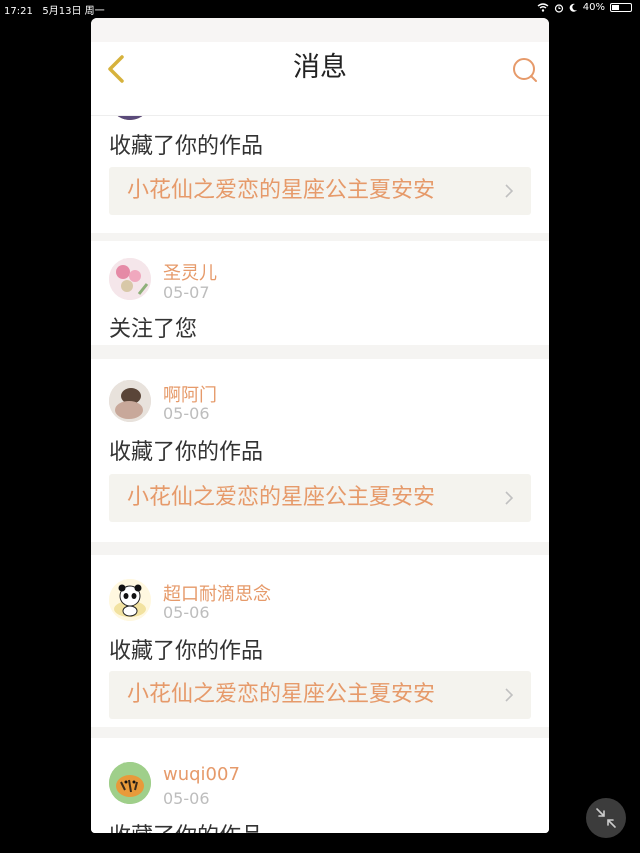 The width and height of the screenshot is (640, 853). I want to click on collapse-arrows-icon, so click(606, 818).